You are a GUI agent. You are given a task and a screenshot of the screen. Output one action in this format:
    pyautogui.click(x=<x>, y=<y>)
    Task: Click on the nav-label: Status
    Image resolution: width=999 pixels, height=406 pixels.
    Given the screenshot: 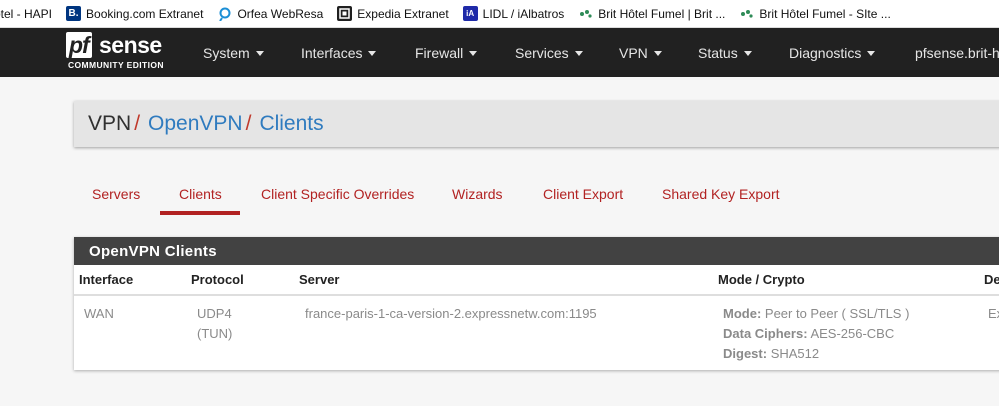 What is the action you would take?
    pyautogui.click(x=718, y=52)
    